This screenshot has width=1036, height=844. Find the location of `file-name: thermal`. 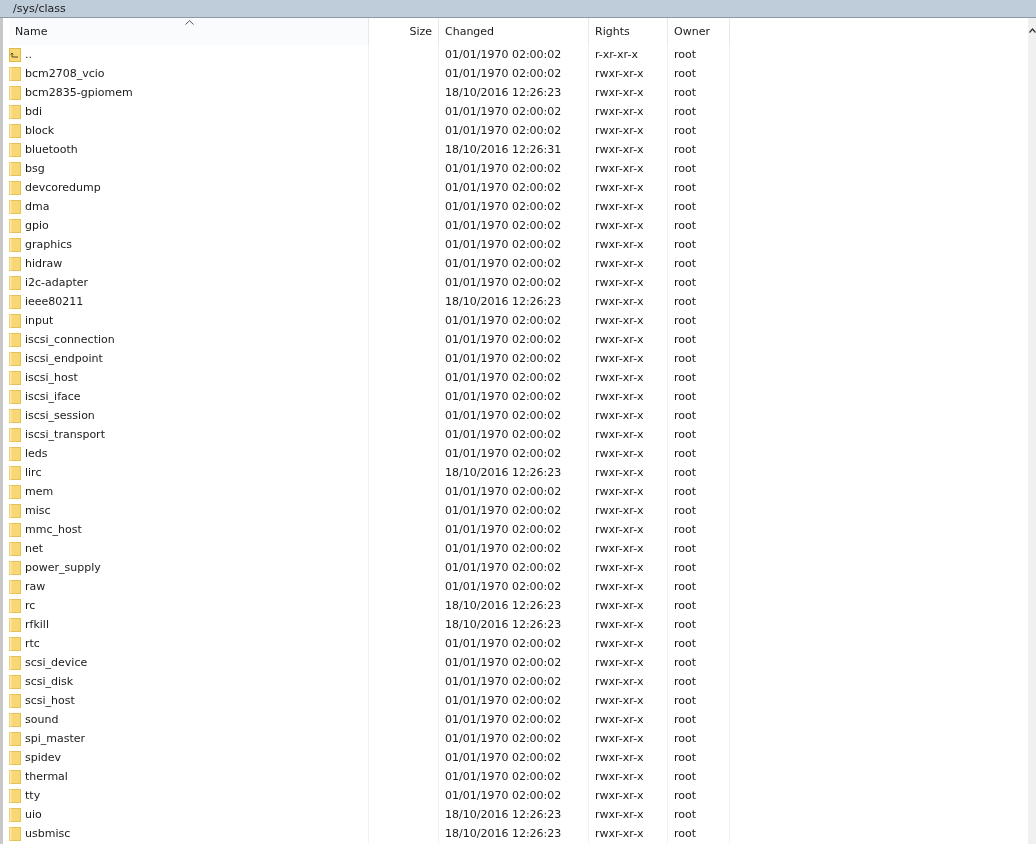

file-name: thermal is located at coordinates (46, 776).